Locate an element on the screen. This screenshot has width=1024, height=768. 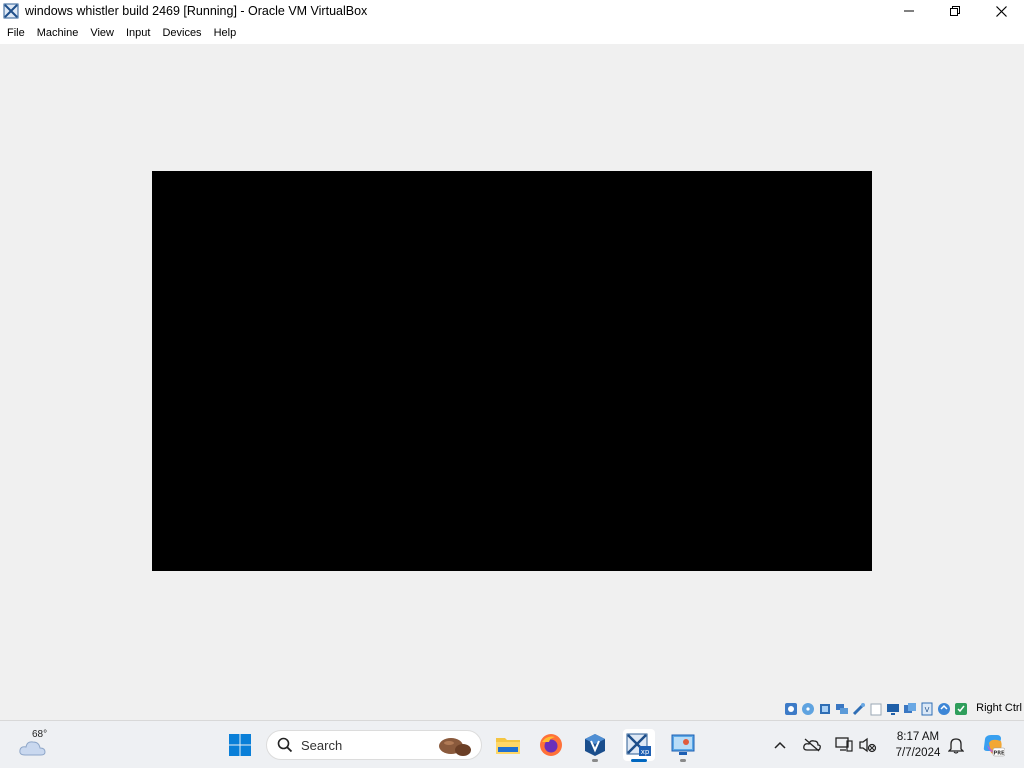
minimize-icon is located at coordinates (909, 11).